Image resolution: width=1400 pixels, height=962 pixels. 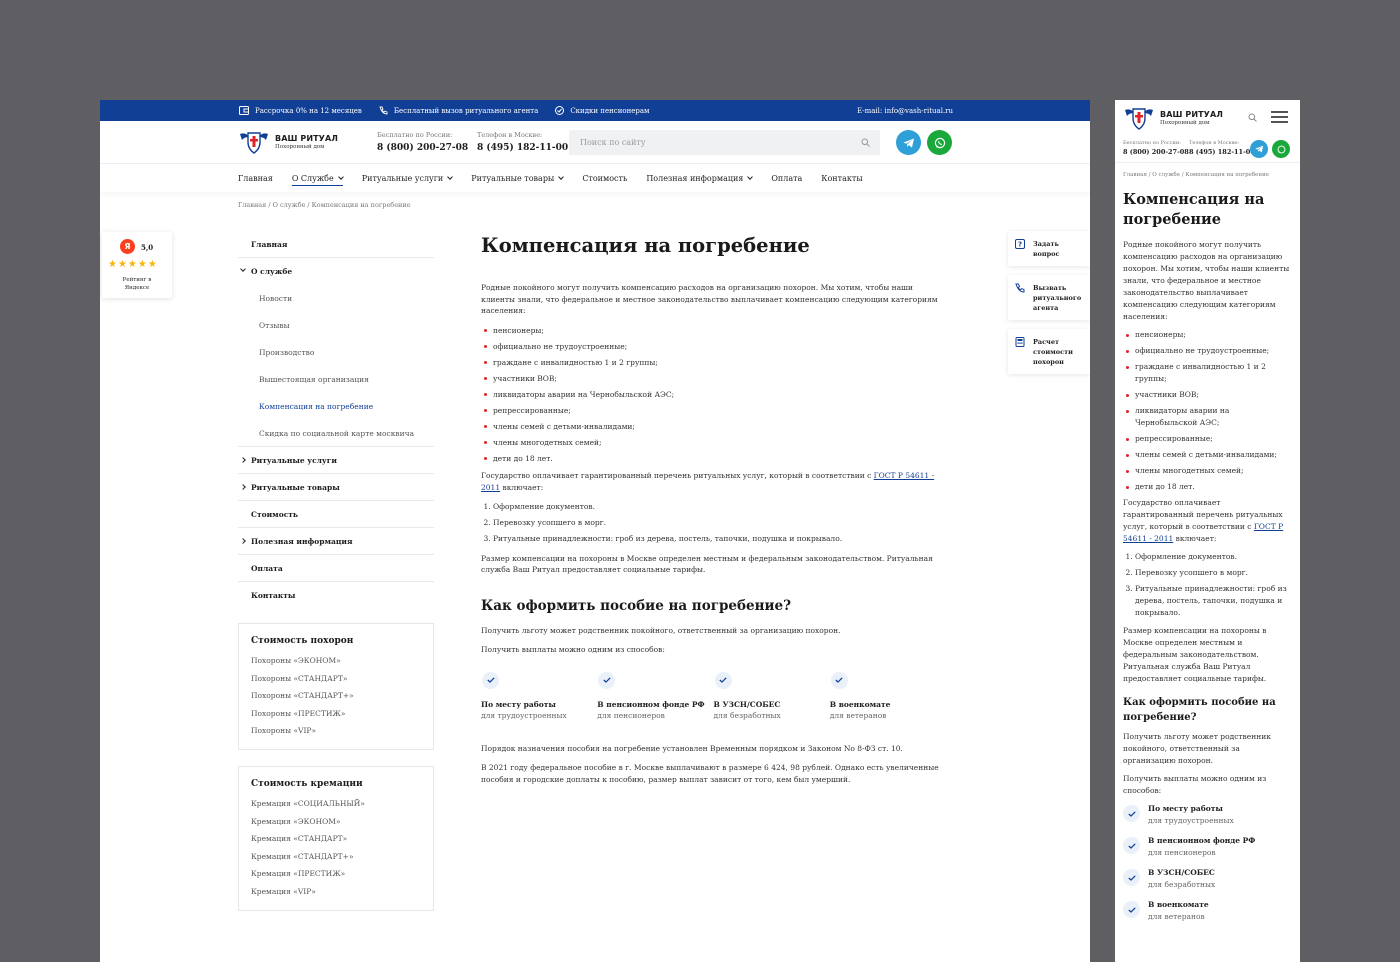 I want to click on side-menu-compensation: Компенсация на погребение, so click(x=336, y=406).